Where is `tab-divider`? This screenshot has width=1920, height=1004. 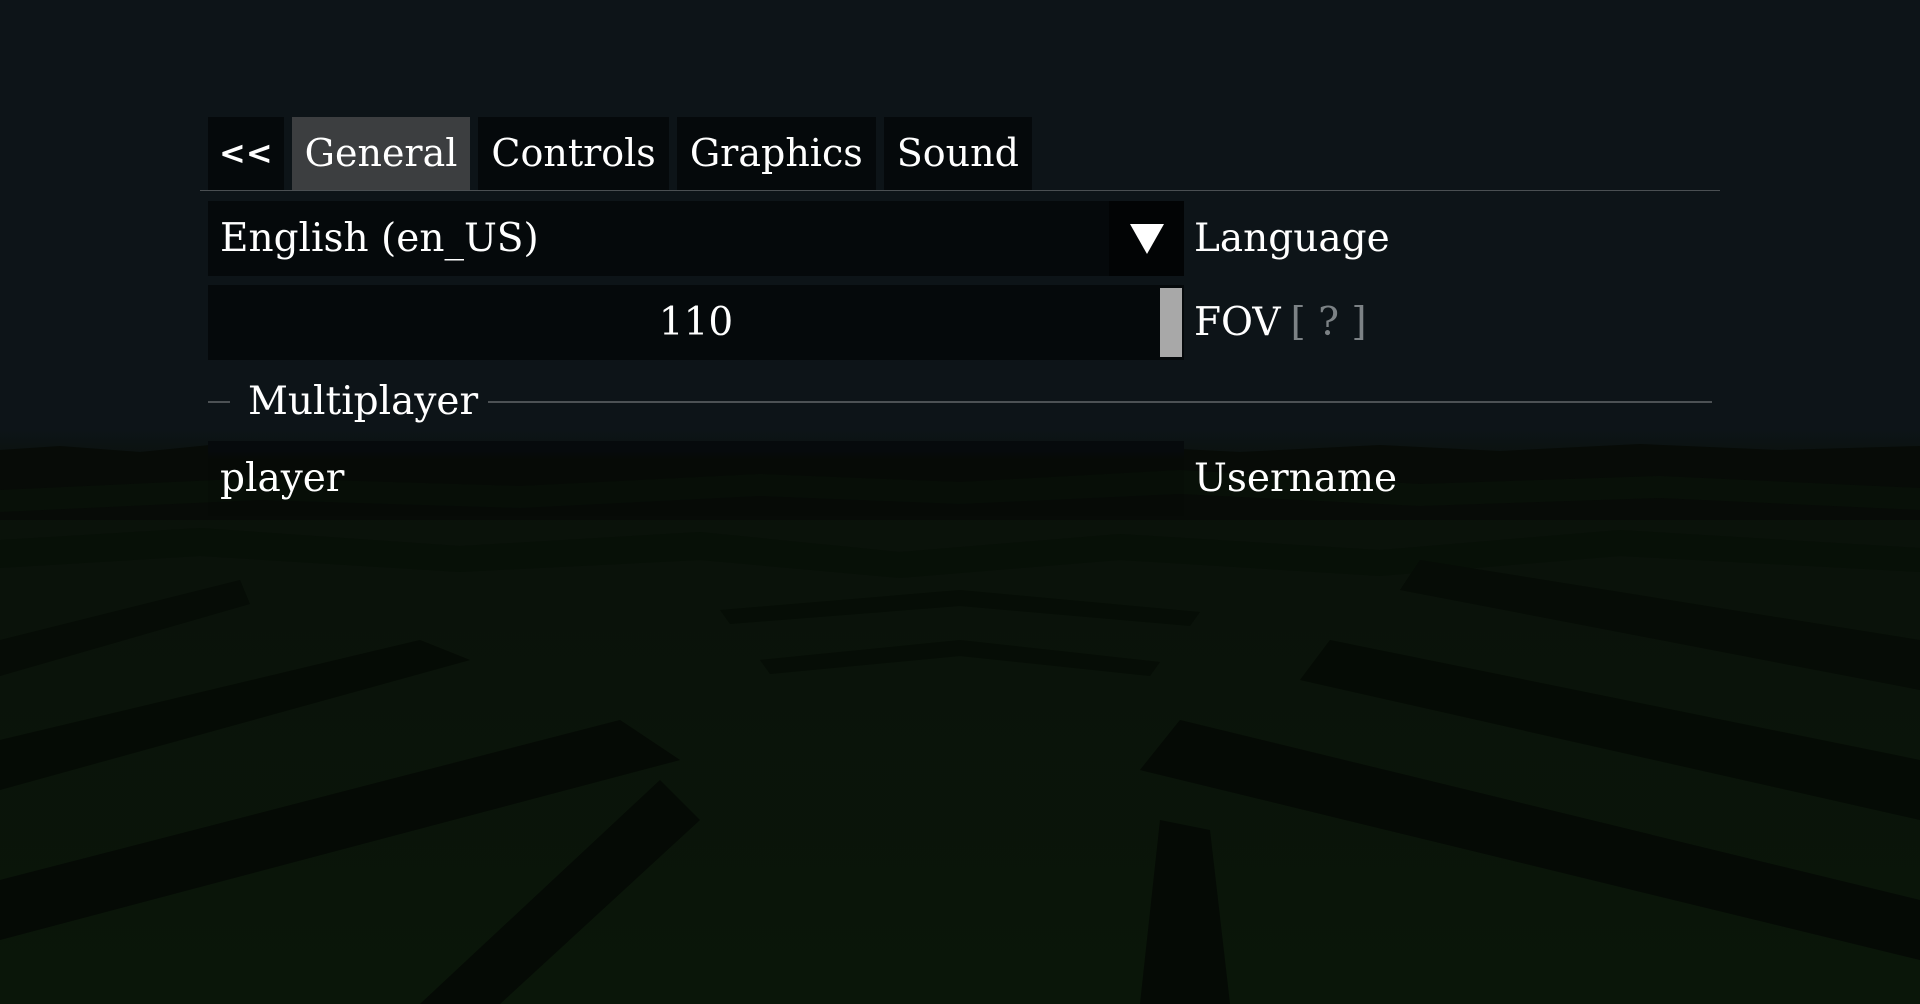
tab-divider is located at coordinates (960, 190).